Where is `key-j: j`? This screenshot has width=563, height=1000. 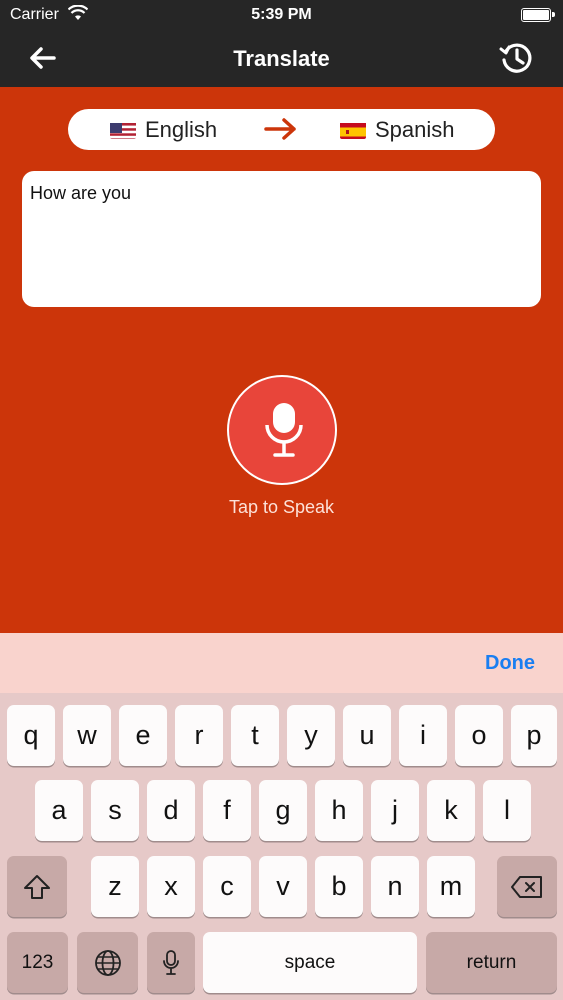 key-j: j is located at coordinates (395, 810).